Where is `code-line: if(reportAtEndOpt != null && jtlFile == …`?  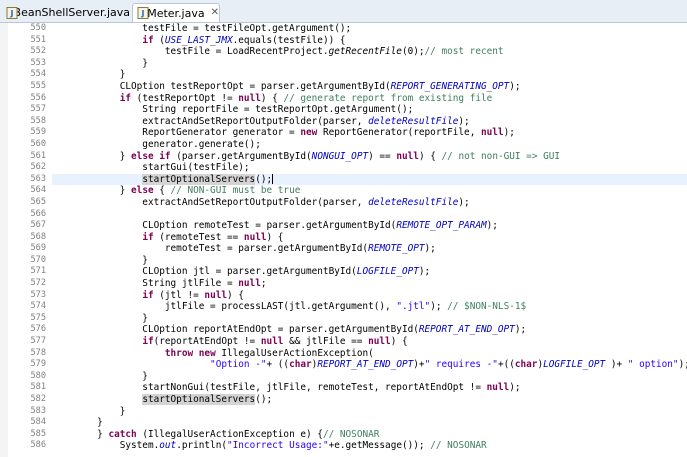 code-line: if(reportAtEndOpt != null && jtlFile == … is located at coordinates (369, 342).